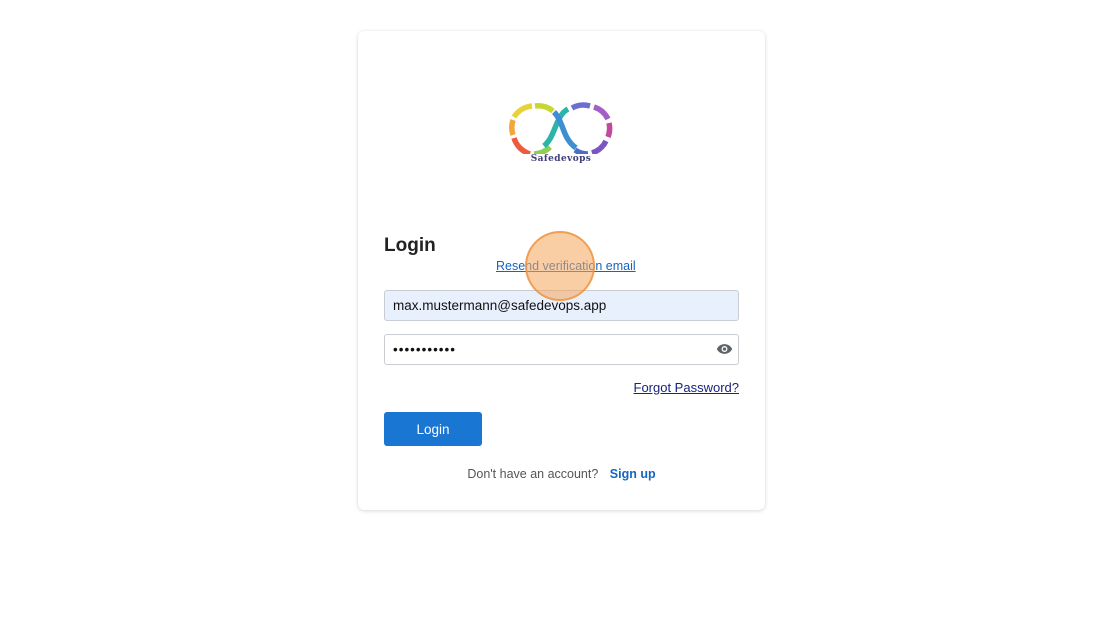 The image size is (1120, 626). Describe the element at coordinates (561, 305) in the screenshot. I see `email-field` at that location.